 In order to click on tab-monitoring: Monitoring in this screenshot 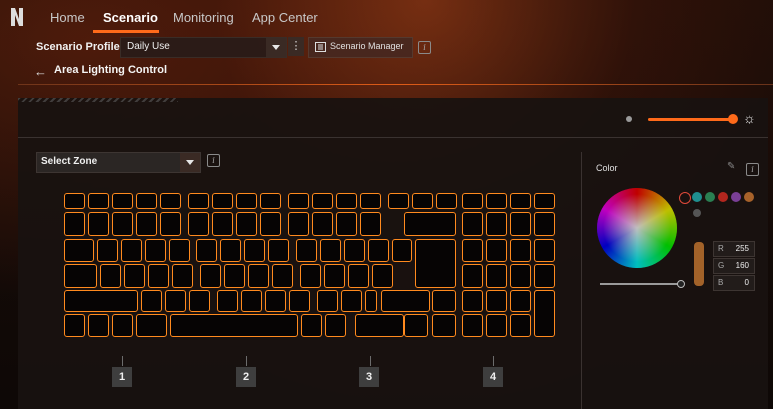, I will do `click(203, 17)`.